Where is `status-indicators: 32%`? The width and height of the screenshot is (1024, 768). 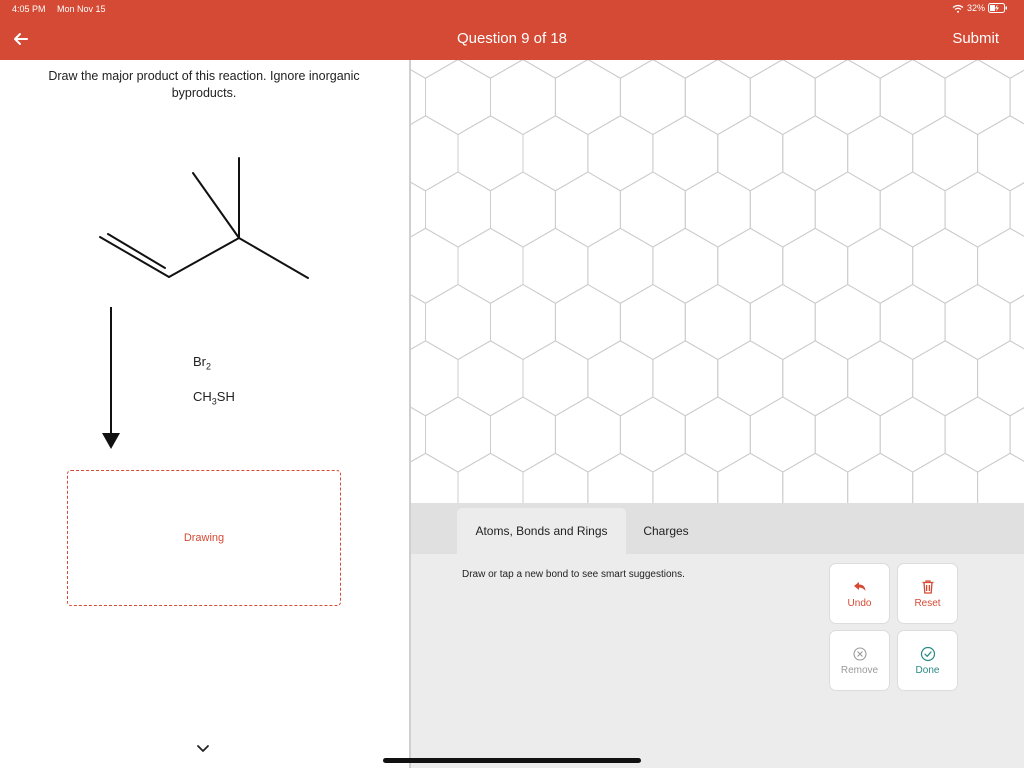
status-indicators: 32% is located at coordinates (980, 8).